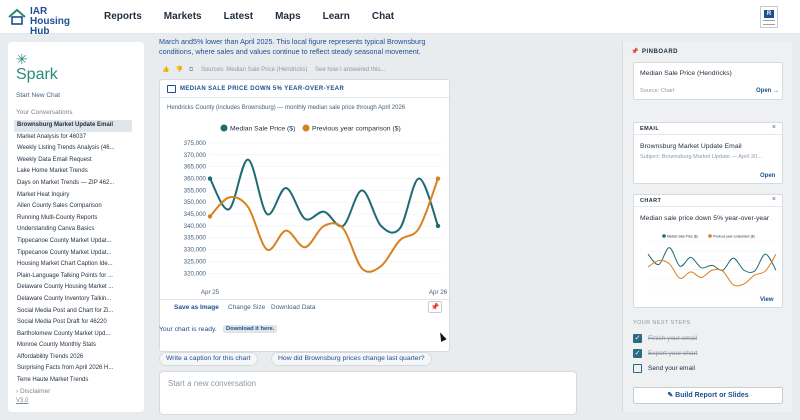  I want to click on list-item: Lake Home Market Trends, so click(79, 172).